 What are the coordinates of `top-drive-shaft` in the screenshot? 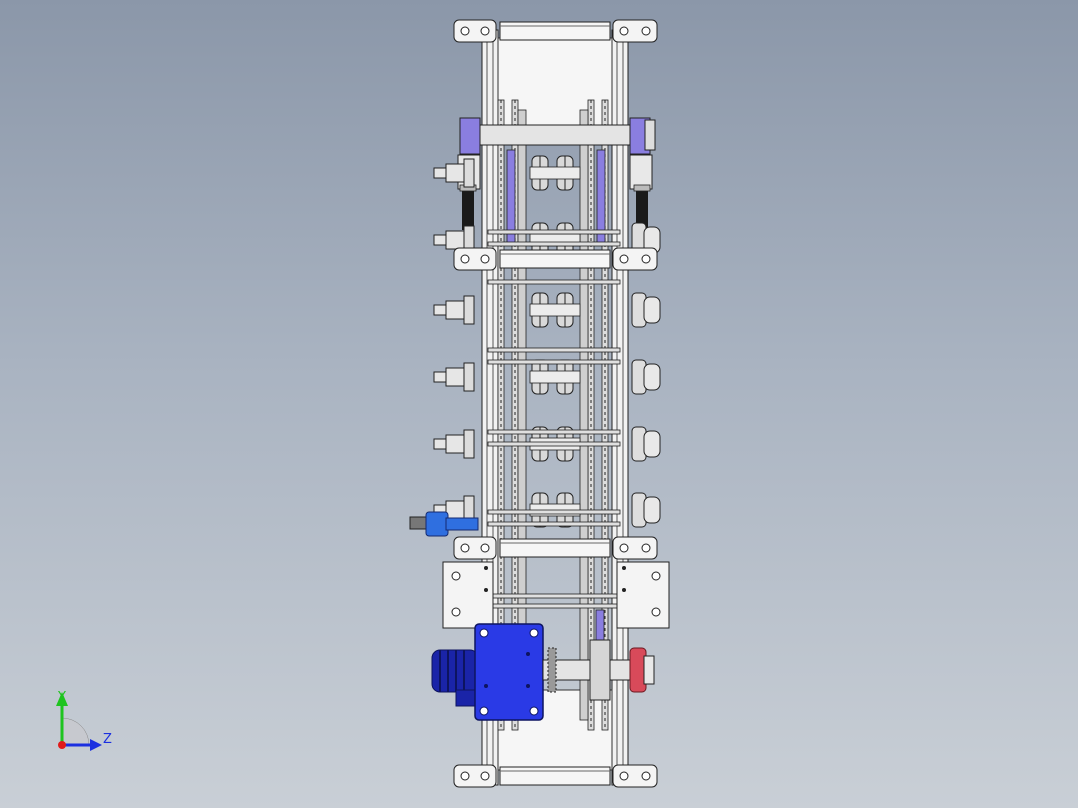 It's located at (560, 135).